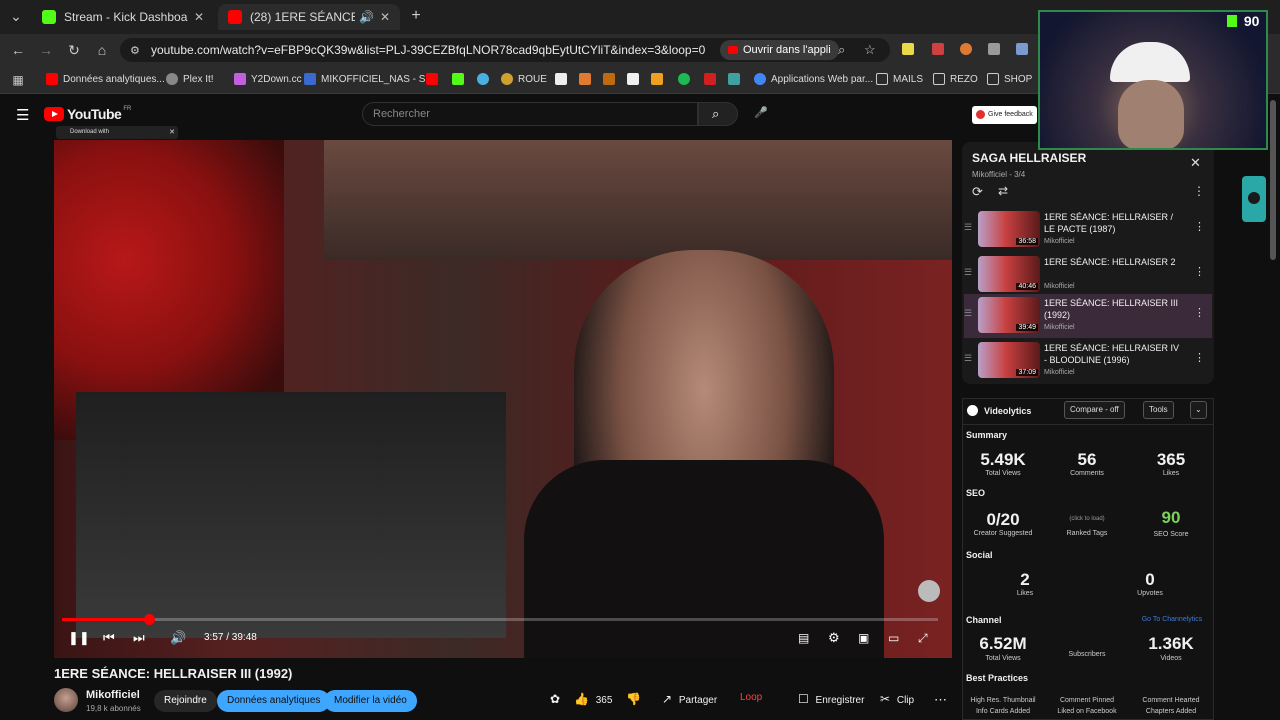  What do you see at coordinates (803, 638) in the screenshot?
I see `subtitles-button: ▤` at bounding box center [803, 638].